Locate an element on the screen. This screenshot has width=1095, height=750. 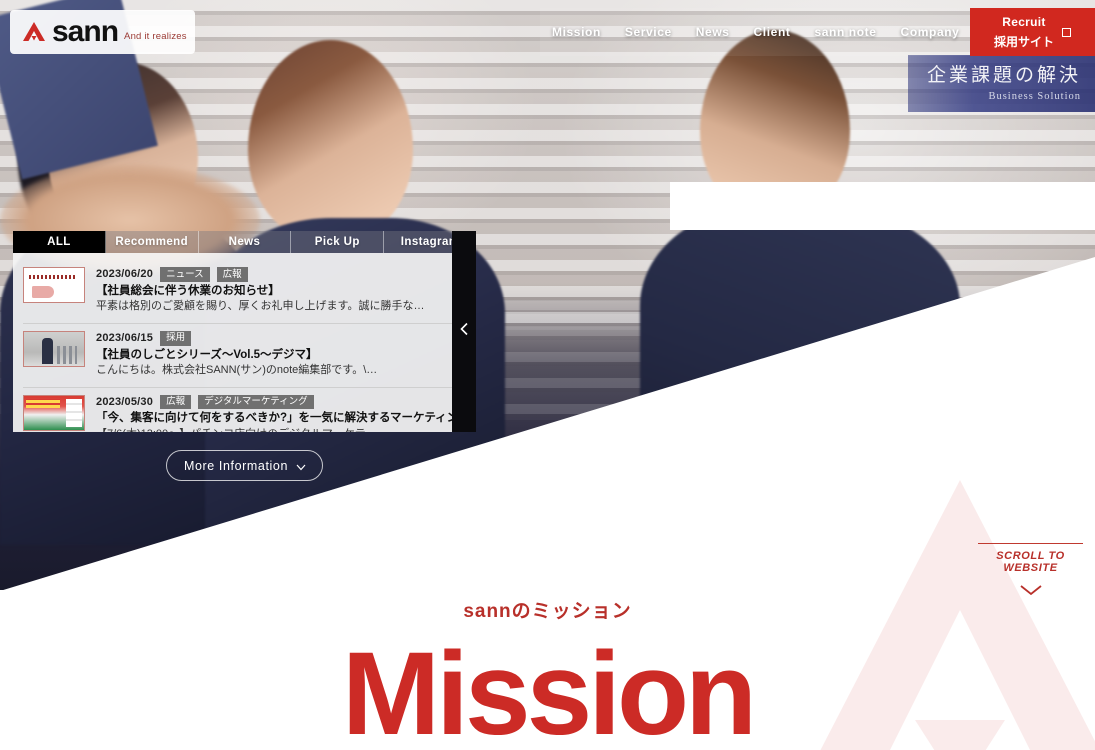
nav-item-company: Company is located at coordinates (930, 32).